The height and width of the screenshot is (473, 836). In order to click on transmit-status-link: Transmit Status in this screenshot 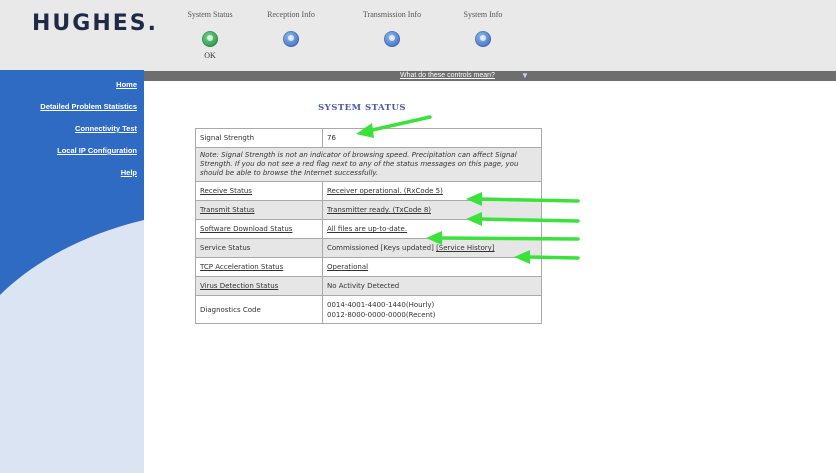, I will do `click(227, 210)`.